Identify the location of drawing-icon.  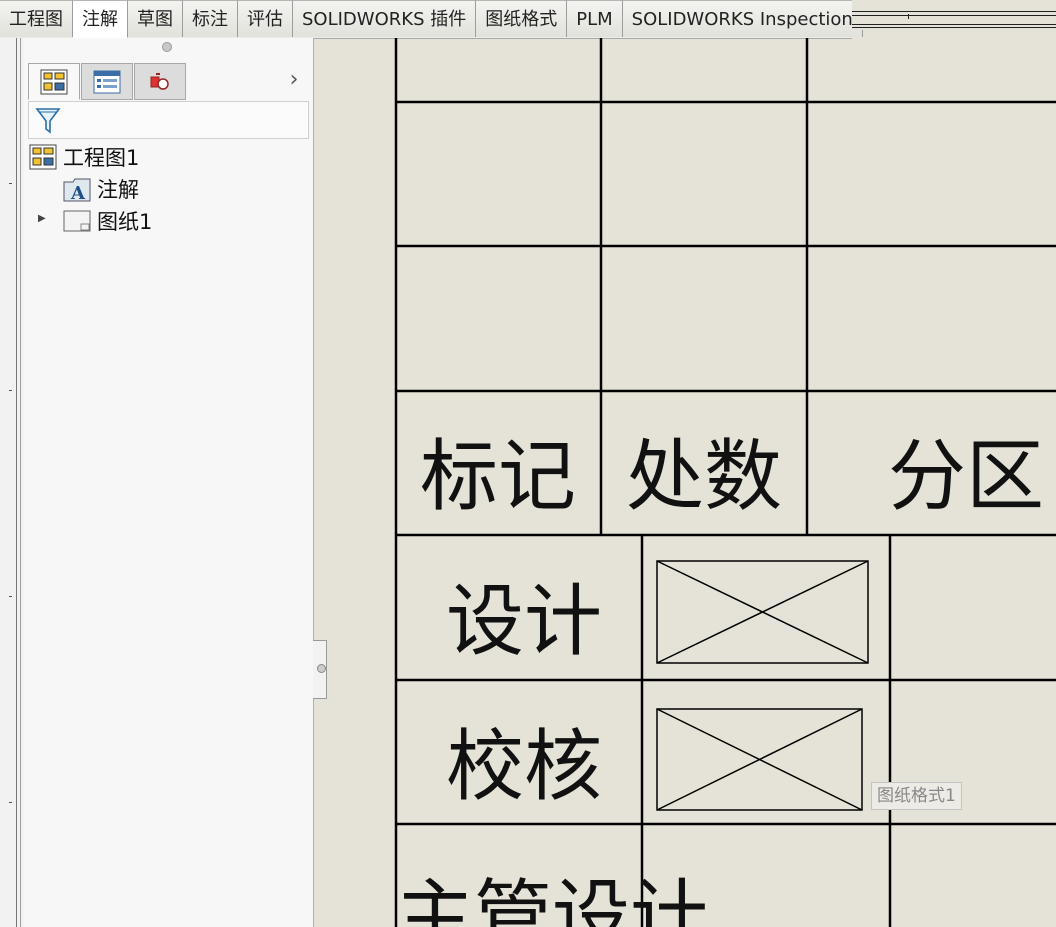
(43, 157).